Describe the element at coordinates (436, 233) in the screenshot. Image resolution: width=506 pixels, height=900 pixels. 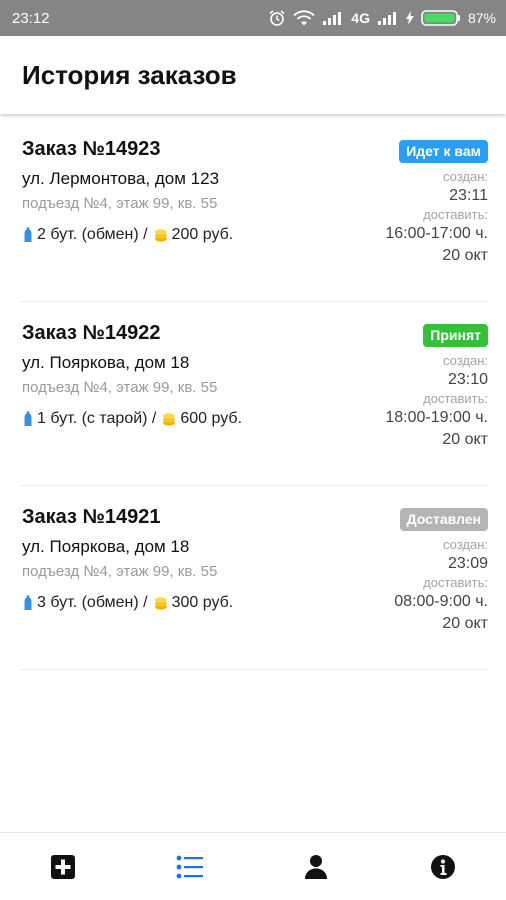
I see `deliver-window: 16:00-17:00 ч.` at that location.